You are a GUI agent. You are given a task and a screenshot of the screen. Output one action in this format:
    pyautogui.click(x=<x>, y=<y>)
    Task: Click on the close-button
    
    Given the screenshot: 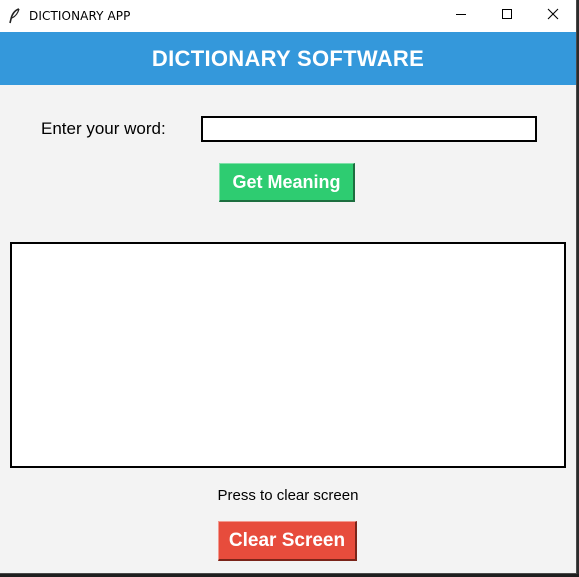 What is the action you would take?
    pyautogui.click(x=553, y=16)
    